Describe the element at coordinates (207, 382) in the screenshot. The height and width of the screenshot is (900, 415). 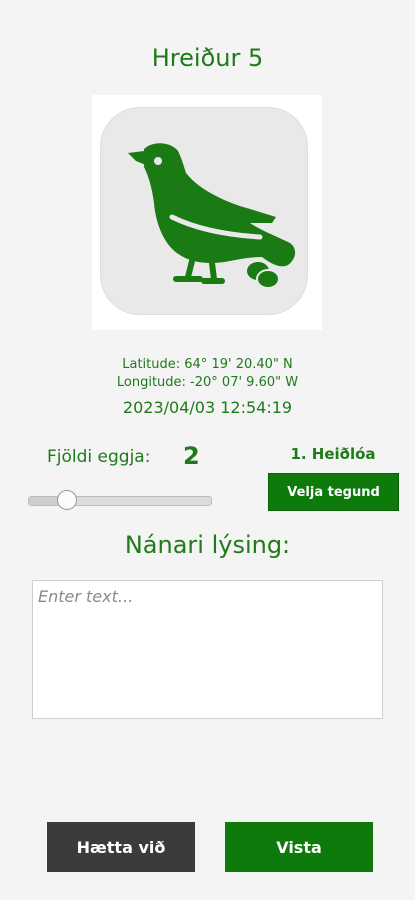
I see `longitude-text: Longitude: -20° 07' 9.60" W` at that location.